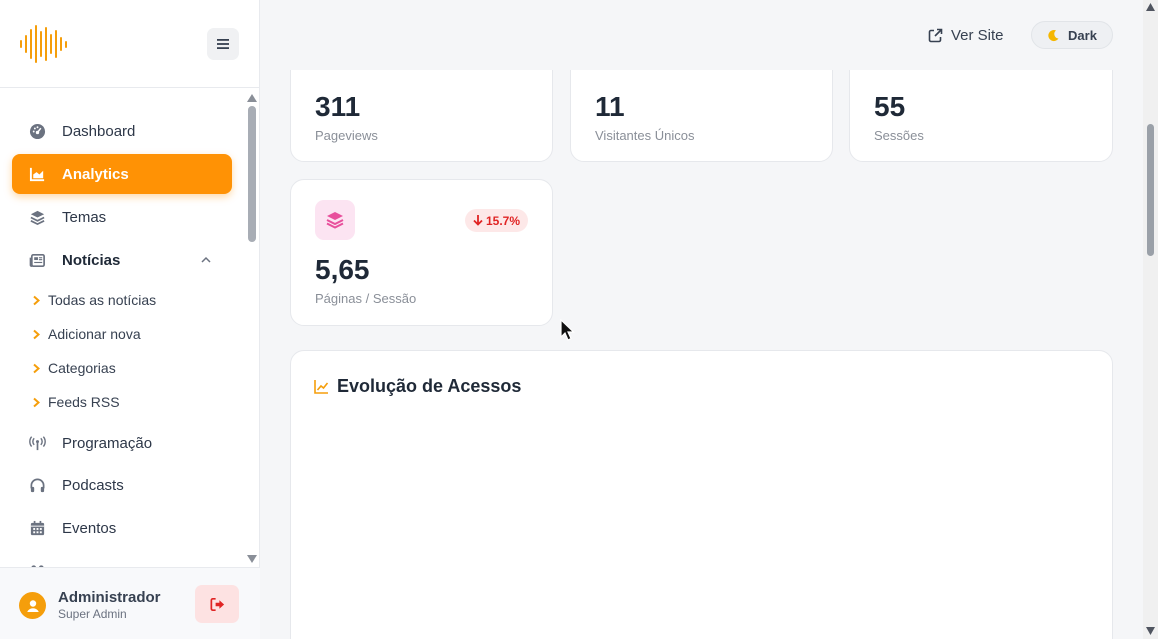 This screenshot has height=639, width=1158. I want to click on chart-title-text: Evolução de Acessos, so click(429, 386).